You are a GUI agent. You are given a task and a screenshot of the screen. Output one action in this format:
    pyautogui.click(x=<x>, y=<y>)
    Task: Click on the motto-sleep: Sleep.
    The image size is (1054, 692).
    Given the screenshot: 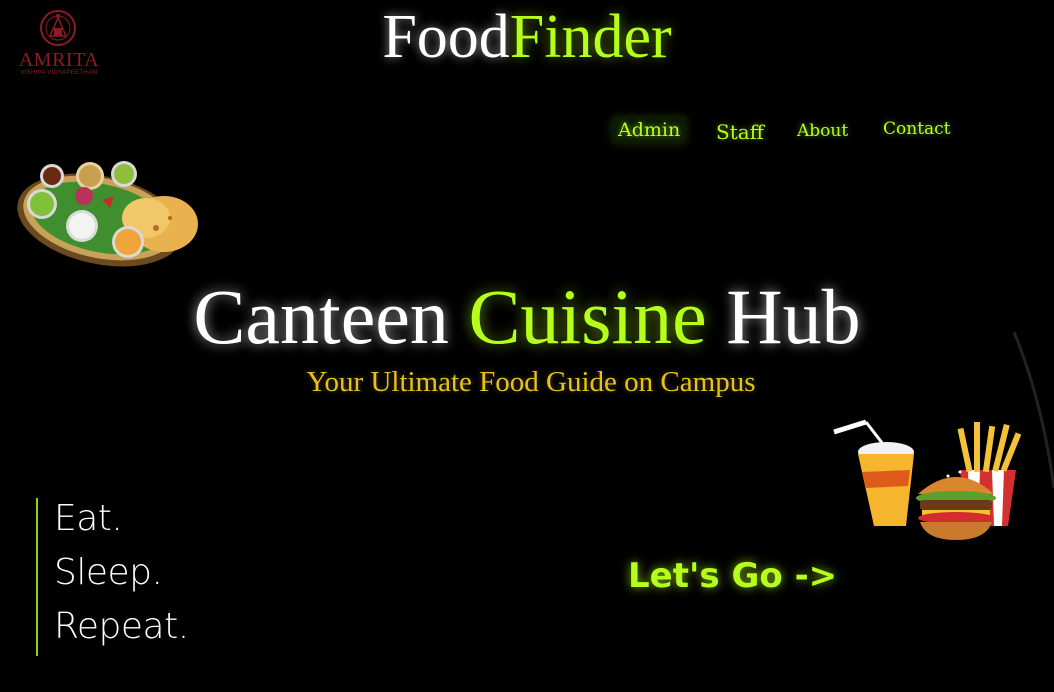 What is the action you would take?
    pyautogui.click(x=108, y=572)
    